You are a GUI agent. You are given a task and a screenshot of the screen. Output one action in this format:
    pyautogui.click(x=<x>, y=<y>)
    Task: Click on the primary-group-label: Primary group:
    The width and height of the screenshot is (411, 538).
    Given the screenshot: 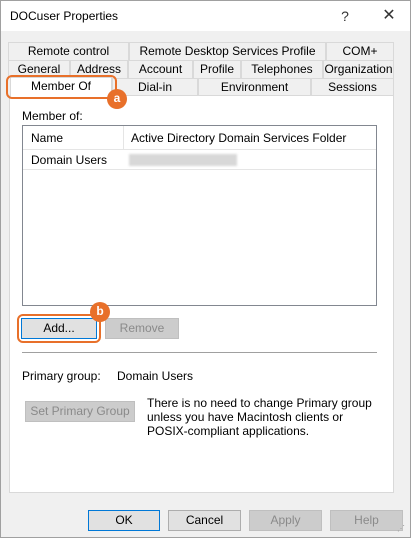 What is the action you would take?
    pyautogui.click(x=61, y=376)
    